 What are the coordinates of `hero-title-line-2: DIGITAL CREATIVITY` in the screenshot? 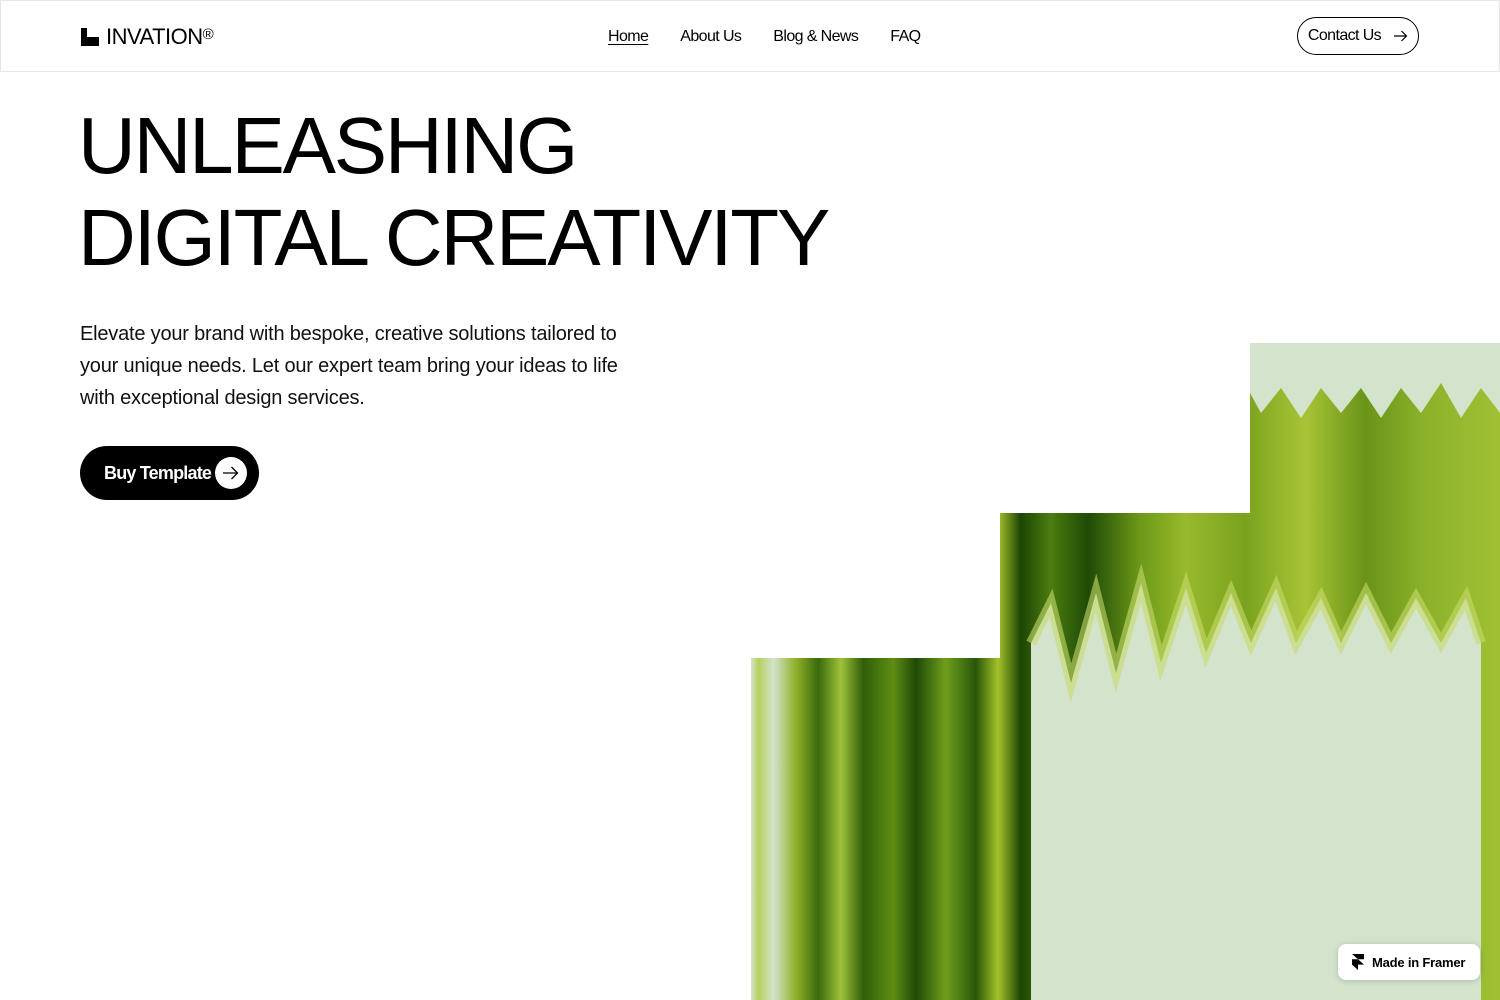 It's located at (454, 237).